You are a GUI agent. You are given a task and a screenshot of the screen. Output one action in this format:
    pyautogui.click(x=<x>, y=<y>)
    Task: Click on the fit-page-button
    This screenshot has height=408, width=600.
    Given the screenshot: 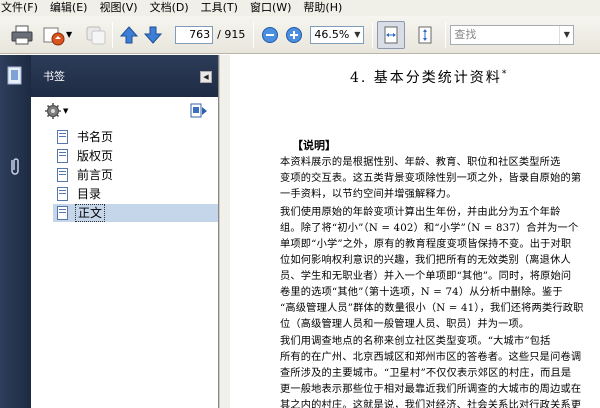 What is the action you would take?
    pyautogui.click(x=425, y=35)
    